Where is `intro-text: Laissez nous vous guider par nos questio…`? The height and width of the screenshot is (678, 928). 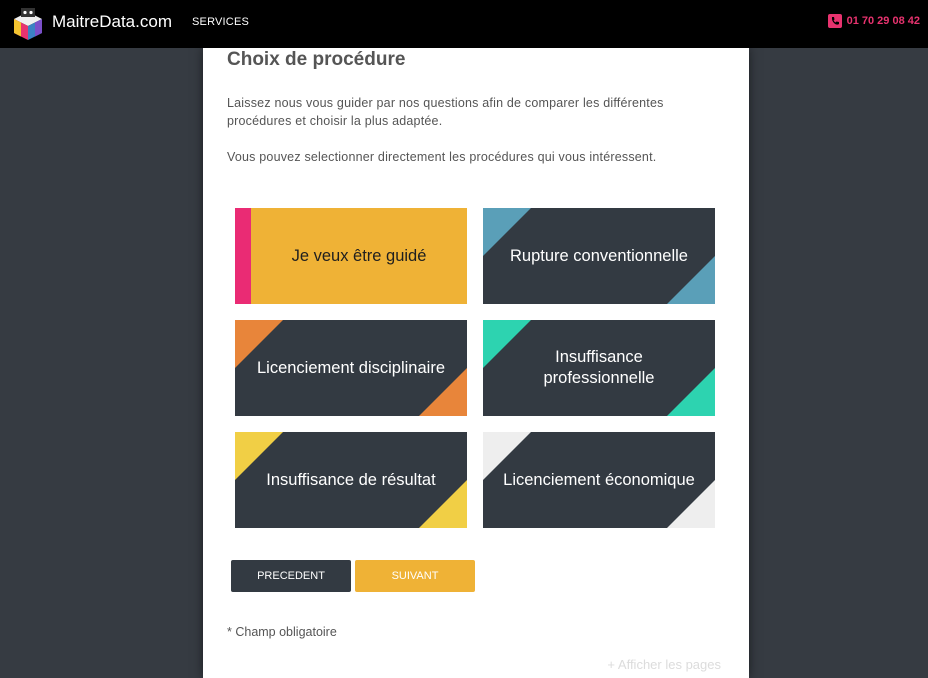 intro-text: Laissez nous vous guider par nos questio… is located at coordinates (445, 112).